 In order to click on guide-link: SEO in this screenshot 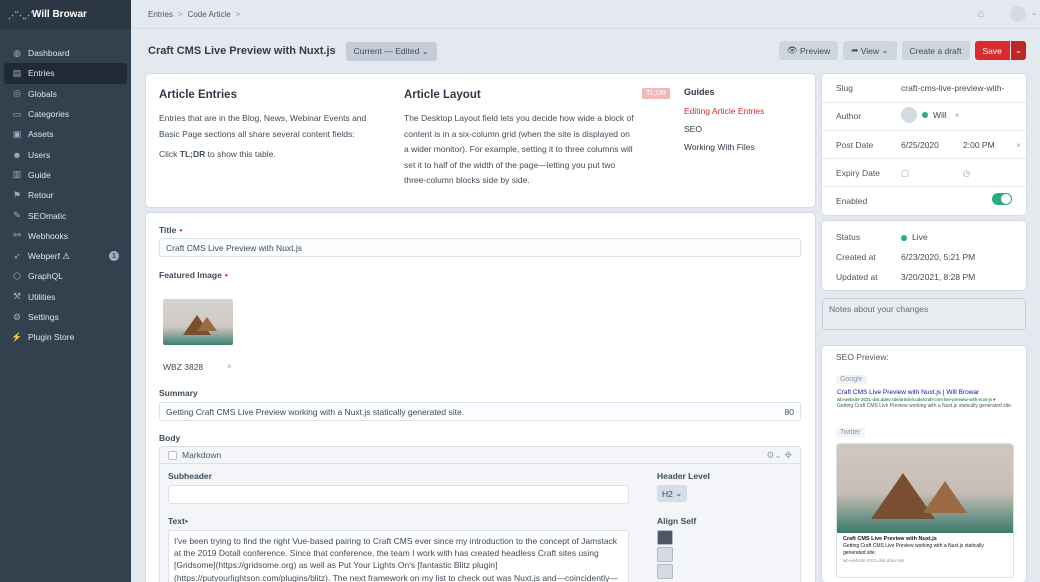, I will do `click(744, 129)`.